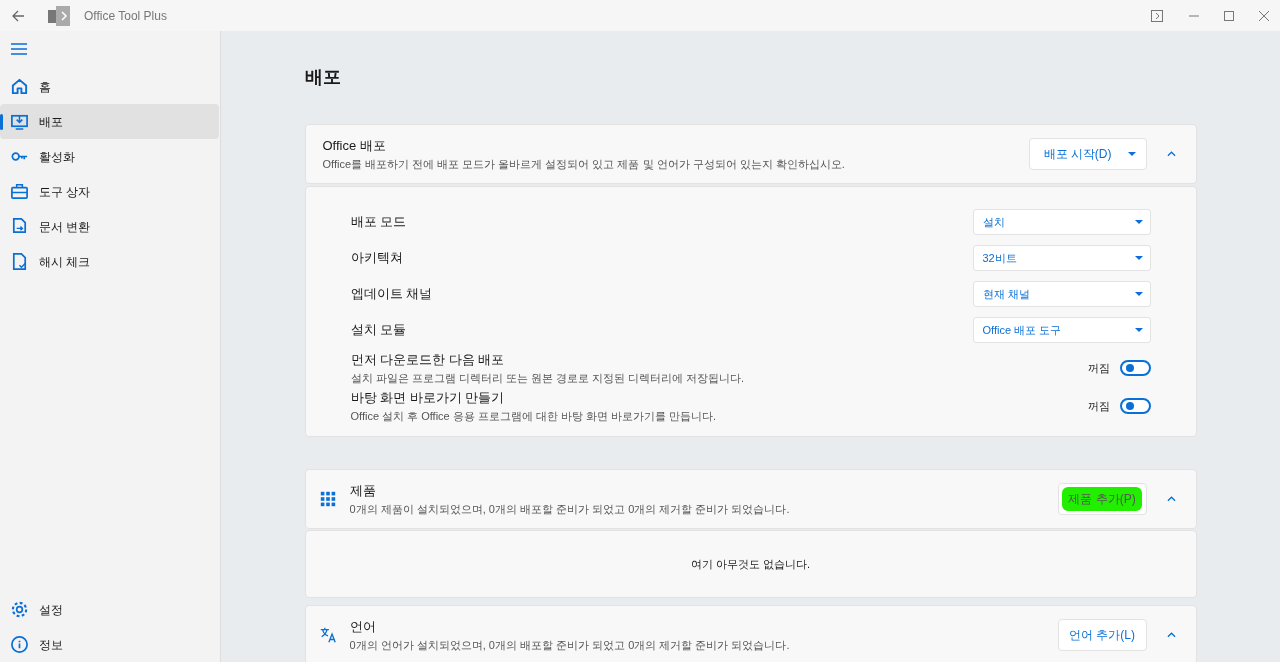  Describe the element at coordinates (19, 261) in the screenshot. I see `document-check-icon` at that location.